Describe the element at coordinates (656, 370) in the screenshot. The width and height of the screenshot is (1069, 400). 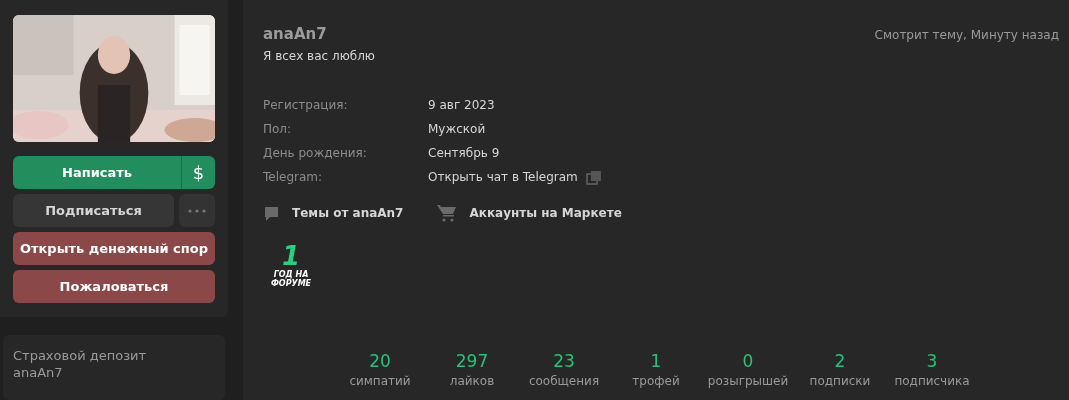
I see `stat-counter: 1 трофей` at that location.